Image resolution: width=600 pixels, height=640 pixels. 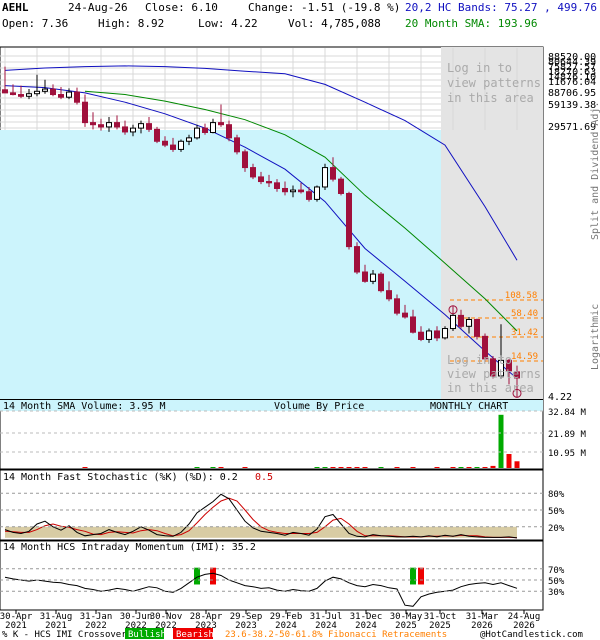 What do you see at coordinates (556, 582) in the screenshot?
I see `imi-tick-label: 50%` at bounding box center [556, 582].